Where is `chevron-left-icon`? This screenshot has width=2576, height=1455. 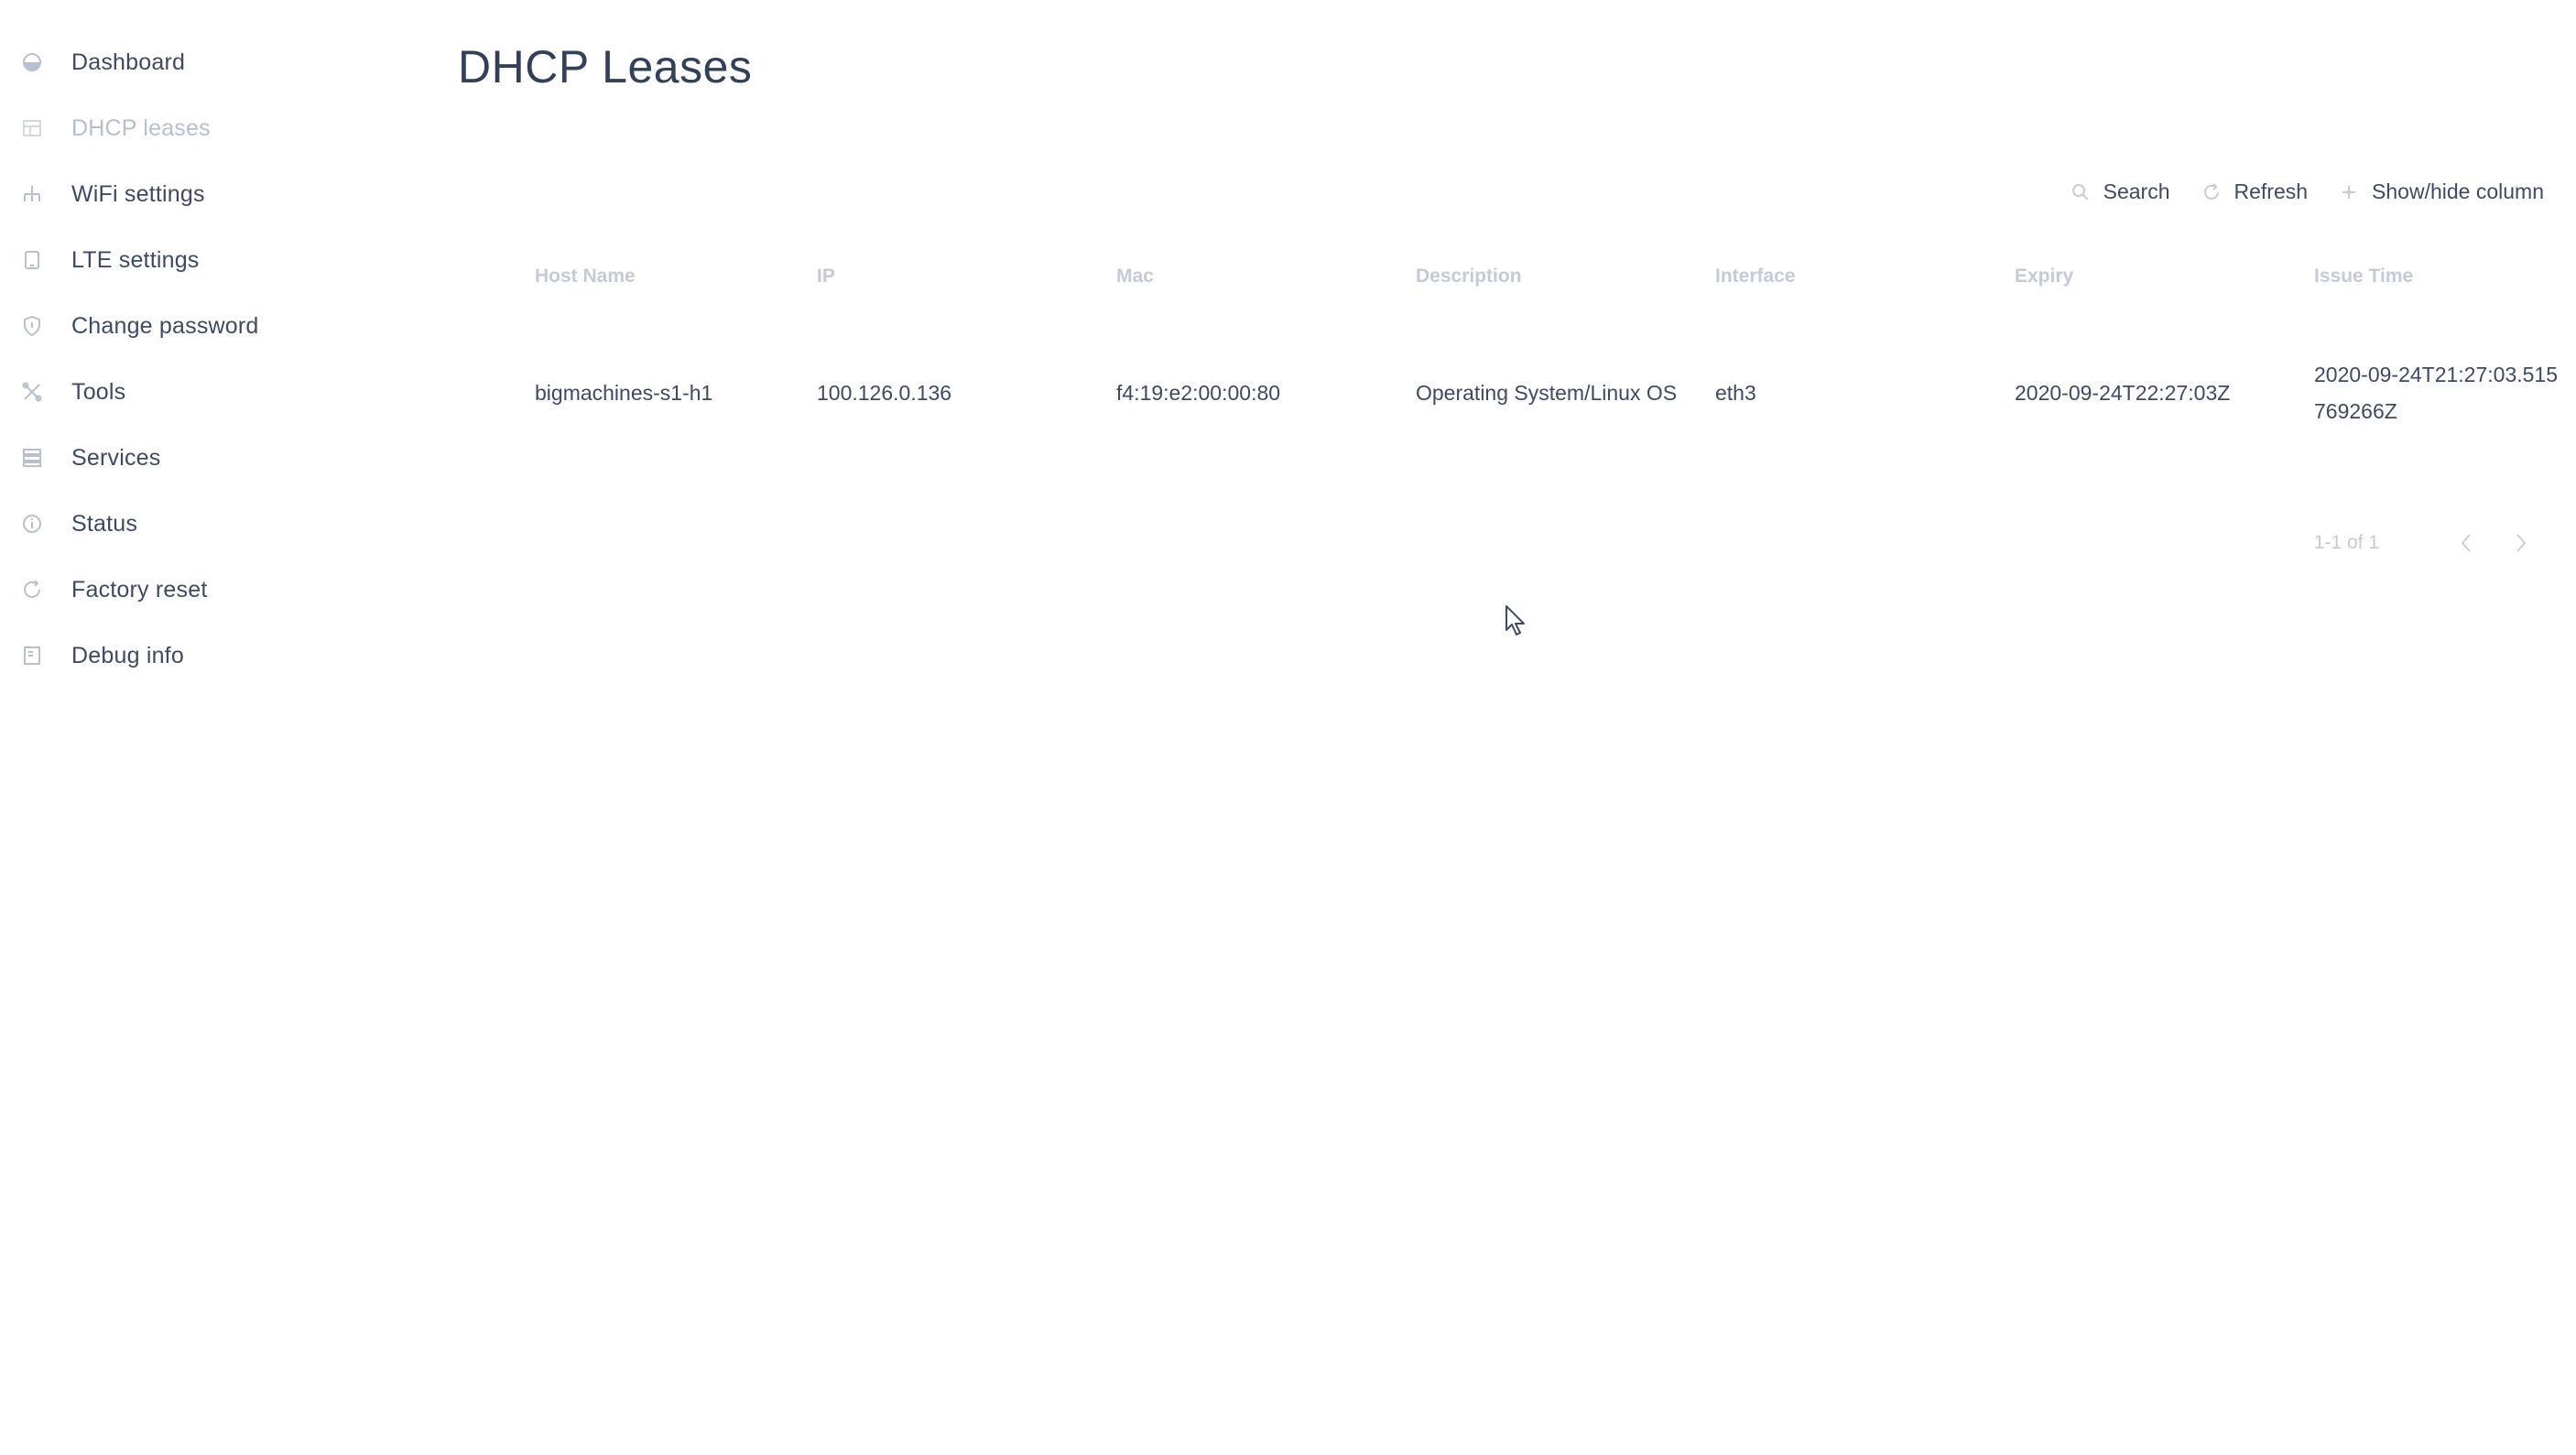
chevron-left-icon is located at coordinates (2466, 543).